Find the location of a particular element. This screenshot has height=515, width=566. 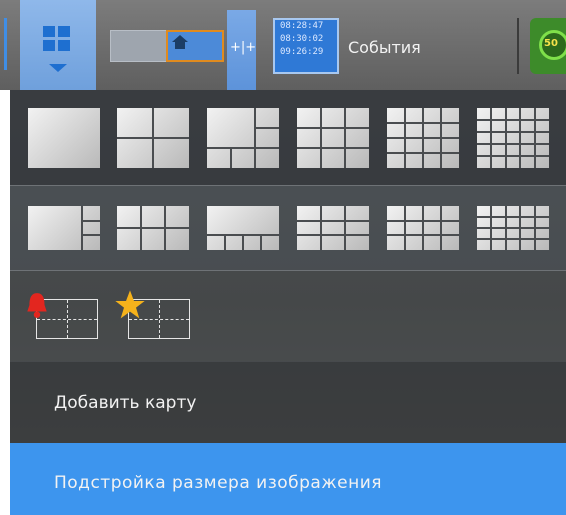

toolbar-divider is located at coordinates (518, 46).